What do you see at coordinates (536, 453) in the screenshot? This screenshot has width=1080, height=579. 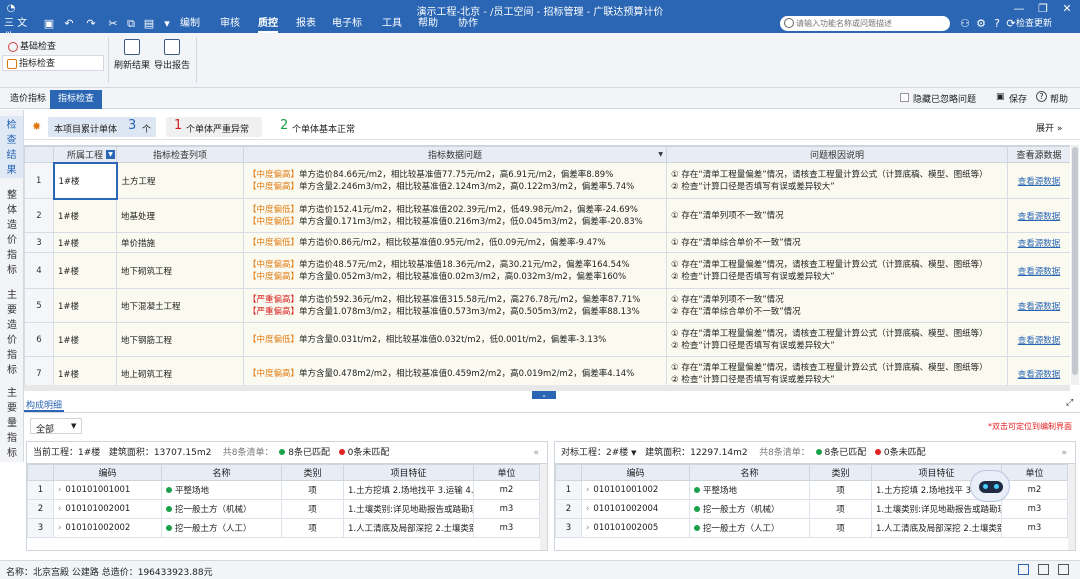 I see `collapse-left-icon: «` at bounding box center [536, 453].